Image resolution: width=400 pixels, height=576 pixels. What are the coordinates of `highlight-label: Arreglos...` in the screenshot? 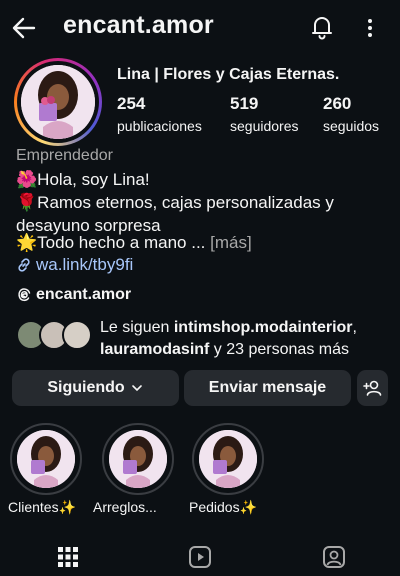 It's located at (125, 507).